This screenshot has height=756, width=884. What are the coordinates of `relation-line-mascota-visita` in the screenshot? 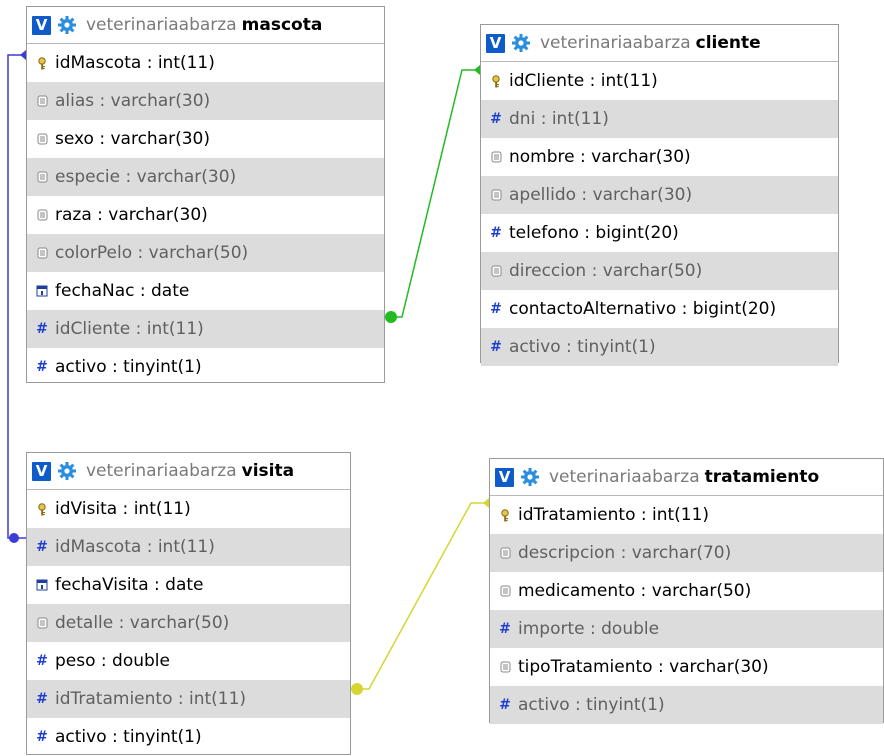 It's located at (16, 296).